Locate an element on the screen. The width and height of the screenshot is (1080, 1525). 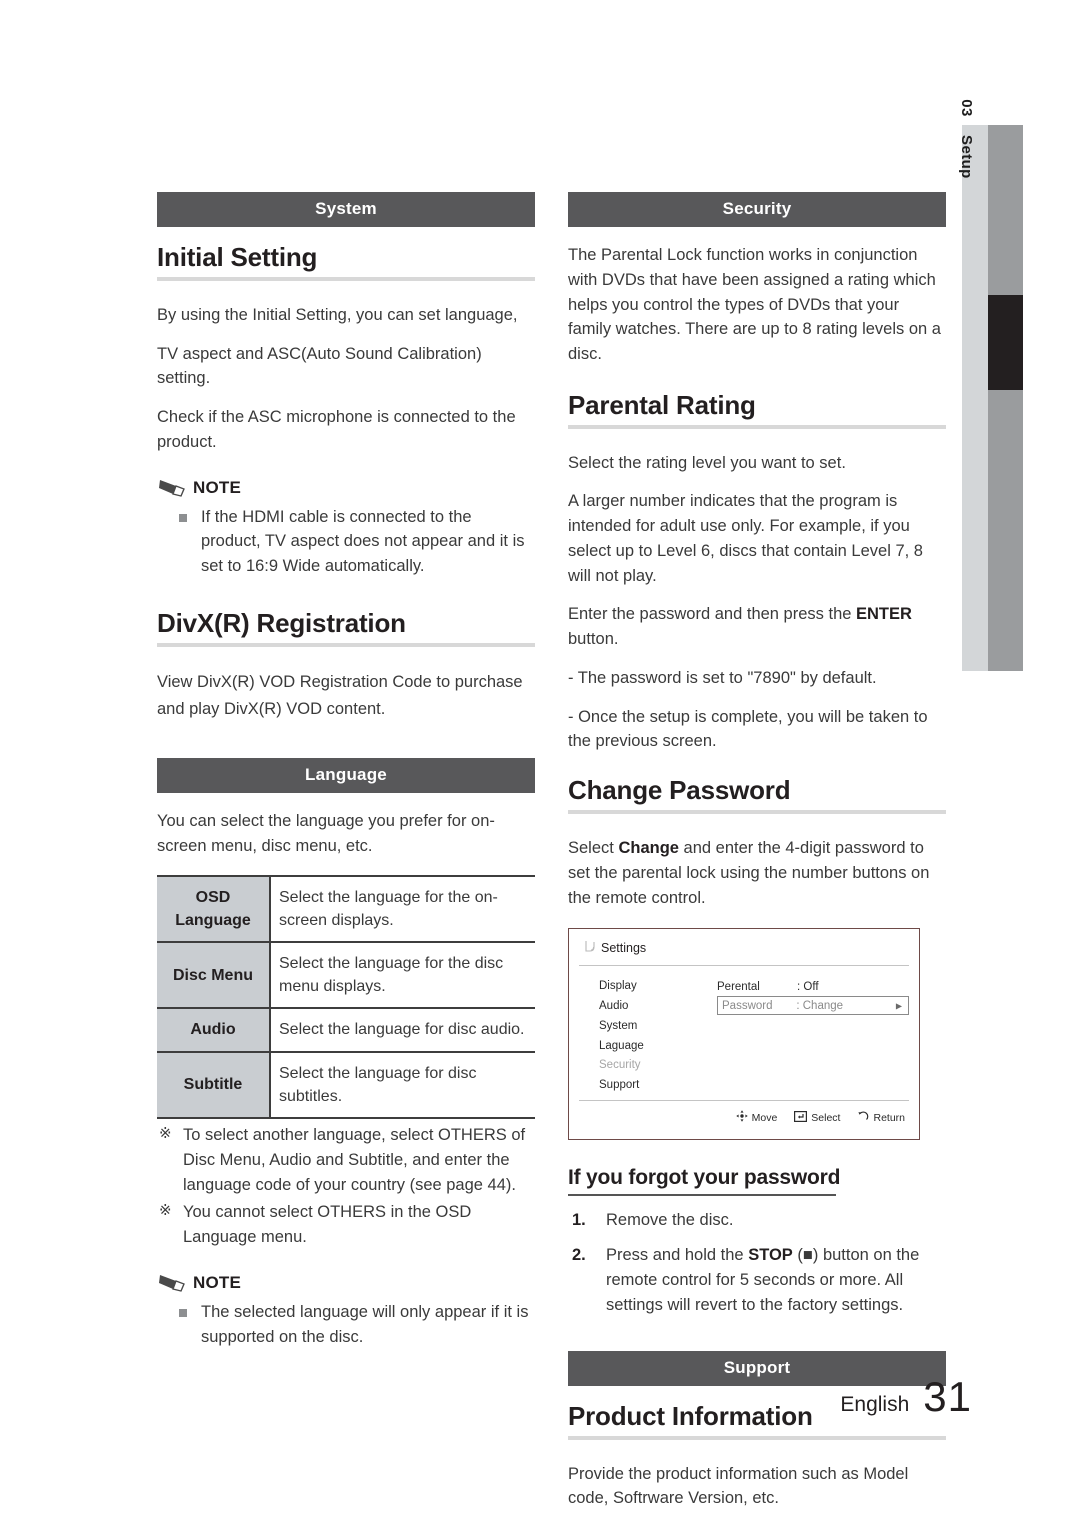
note-header: NOTE is located at coordinates (346, 488).